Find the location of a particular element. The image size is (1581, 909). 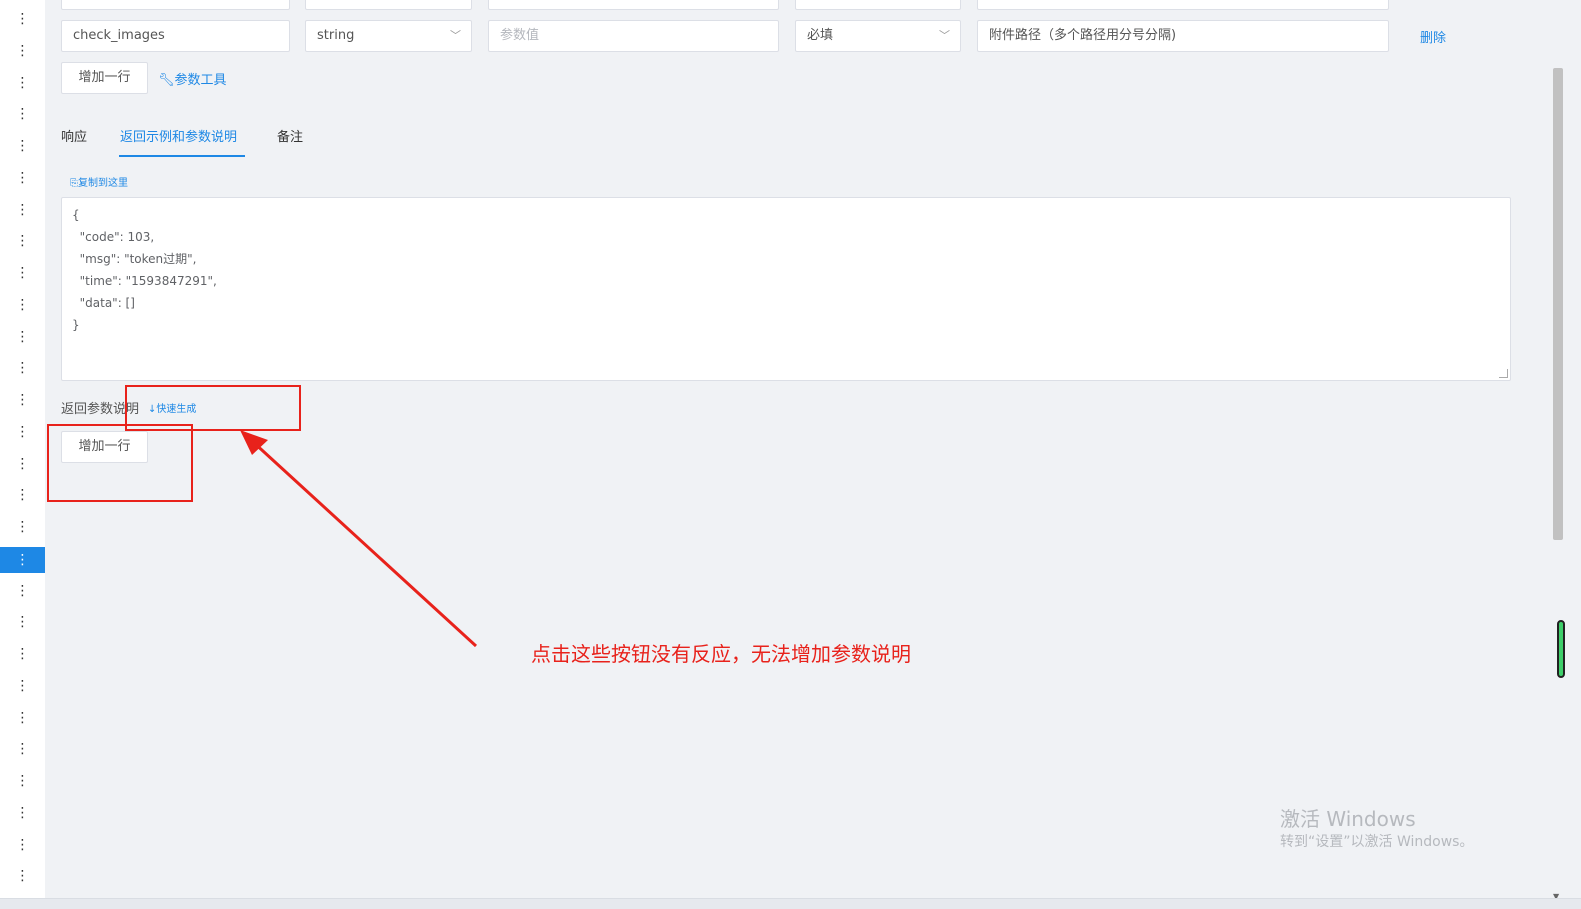

vertical-scrollbar: ▼ is located at coordinates (1559, 454).